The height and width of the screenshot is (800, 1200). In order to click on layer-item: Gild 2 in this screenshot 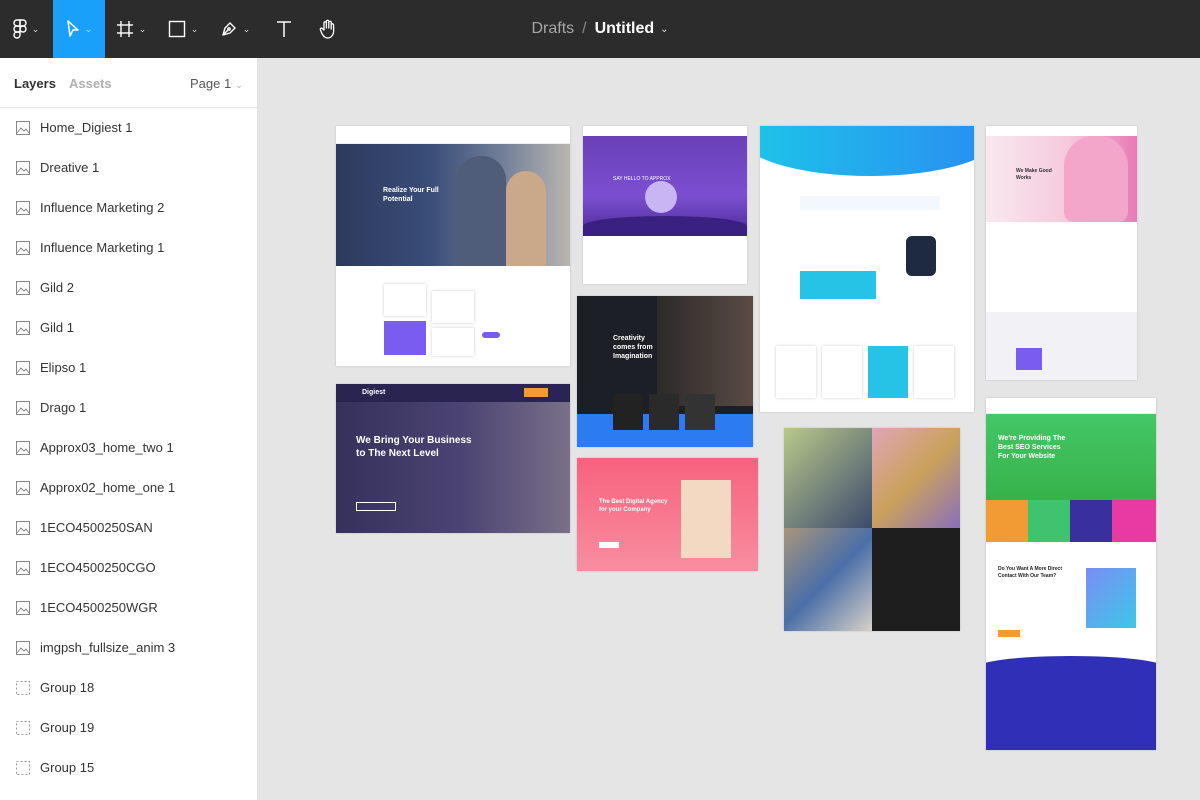, I will do `click(128, 288)`.